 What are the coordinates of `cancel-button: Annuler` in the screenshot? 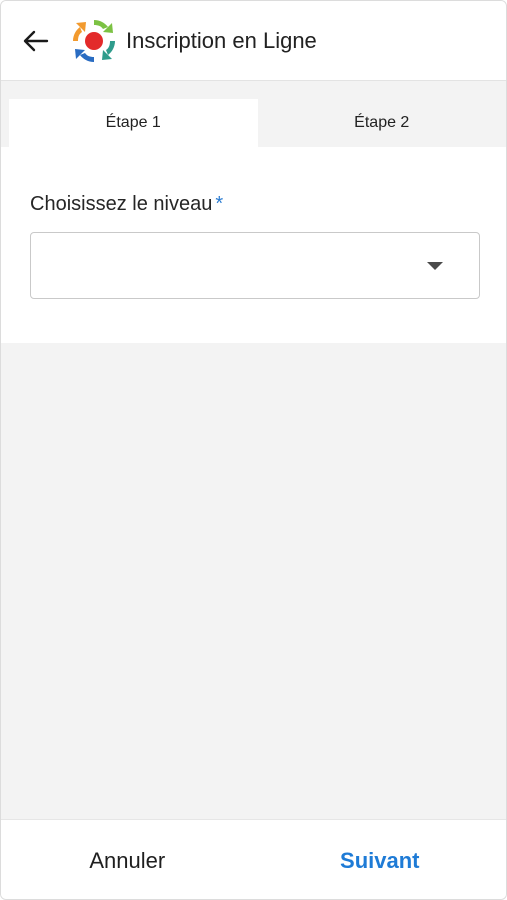 It's located at (127, 859).